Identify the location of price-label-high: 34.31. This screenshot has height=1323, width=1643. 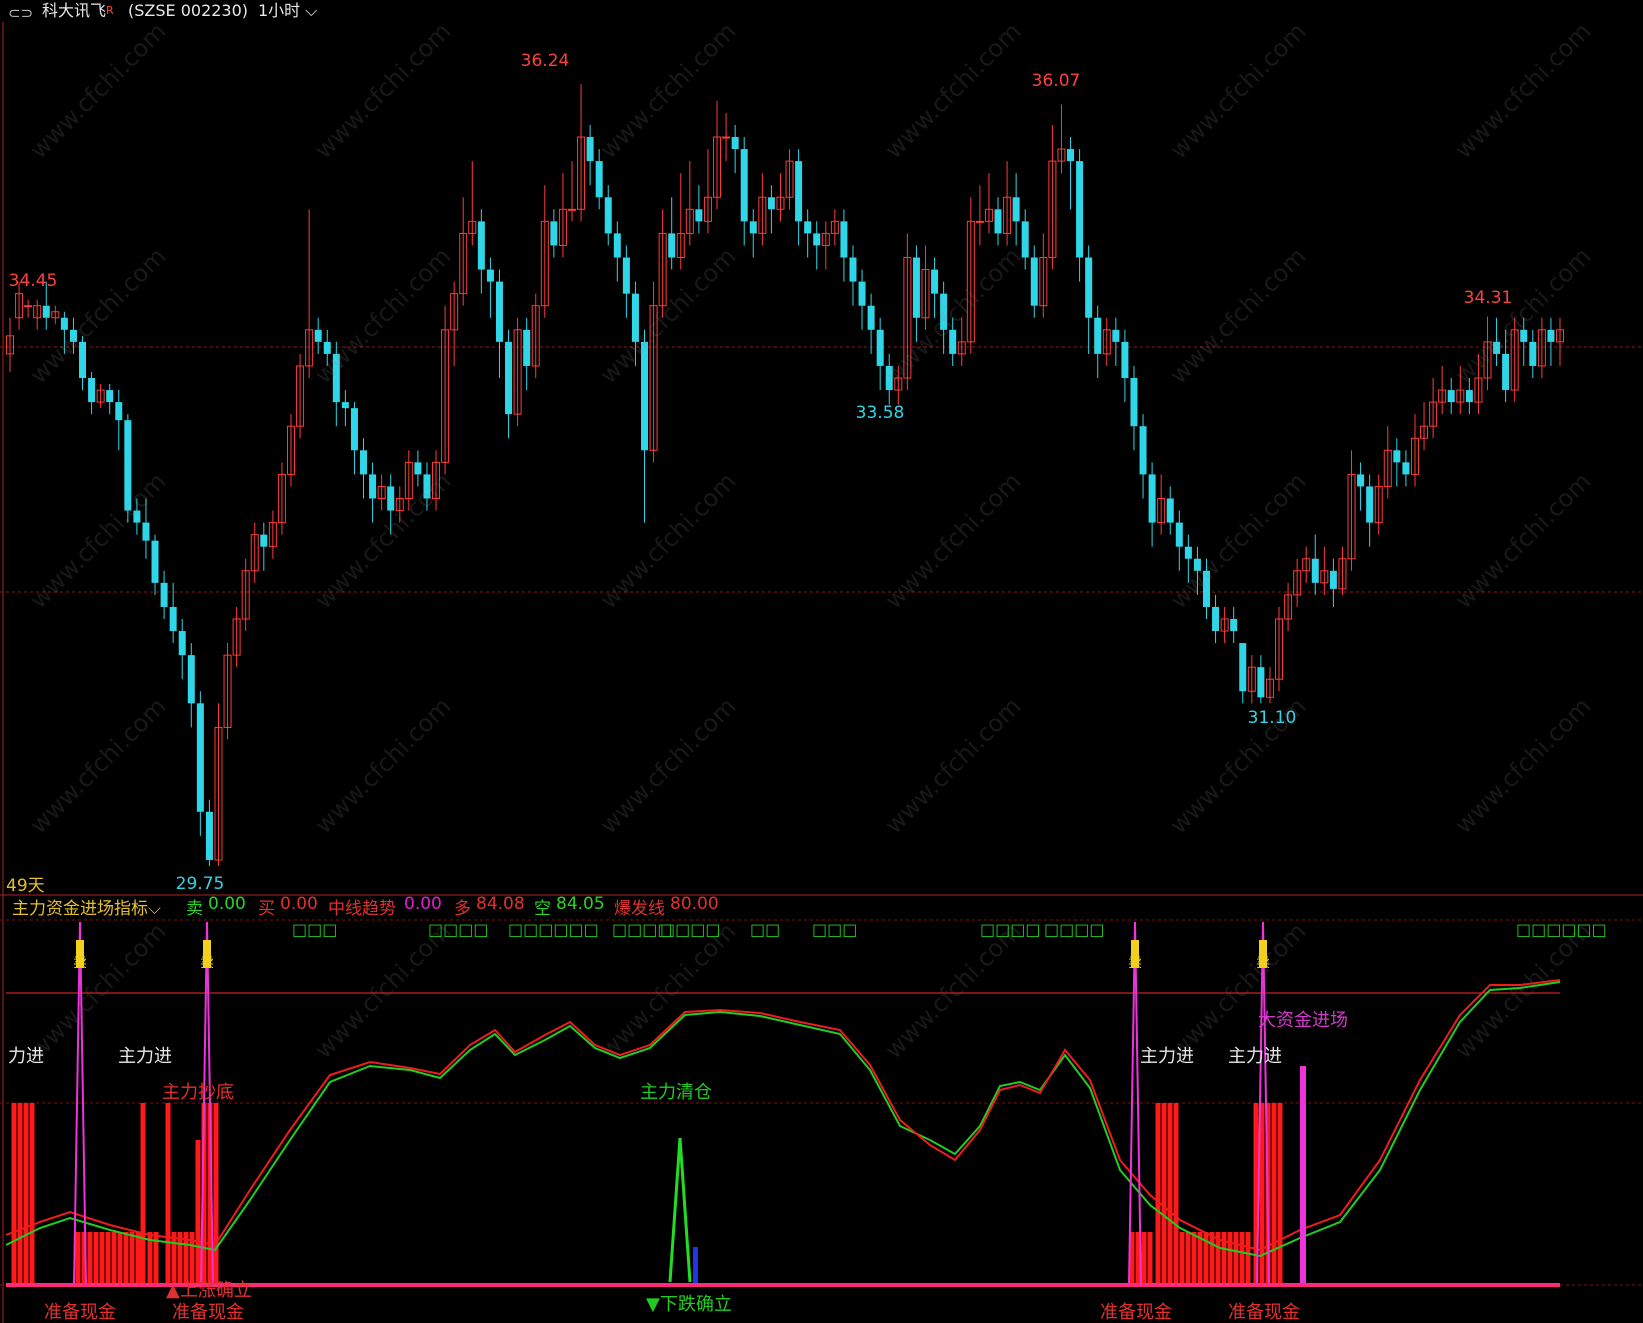
(1488, 298).